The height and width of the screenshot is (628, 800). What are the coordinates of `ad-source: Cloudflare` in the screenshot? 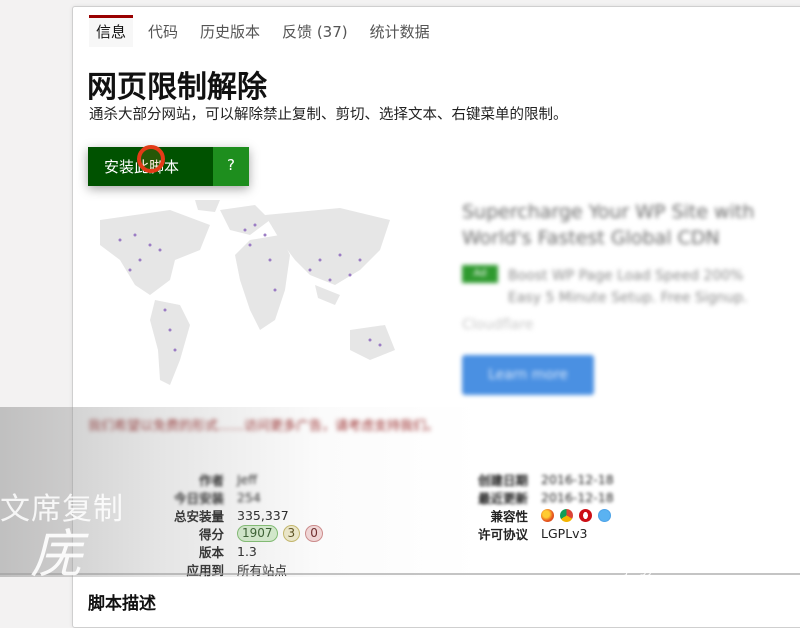 It's located at (498, 325).